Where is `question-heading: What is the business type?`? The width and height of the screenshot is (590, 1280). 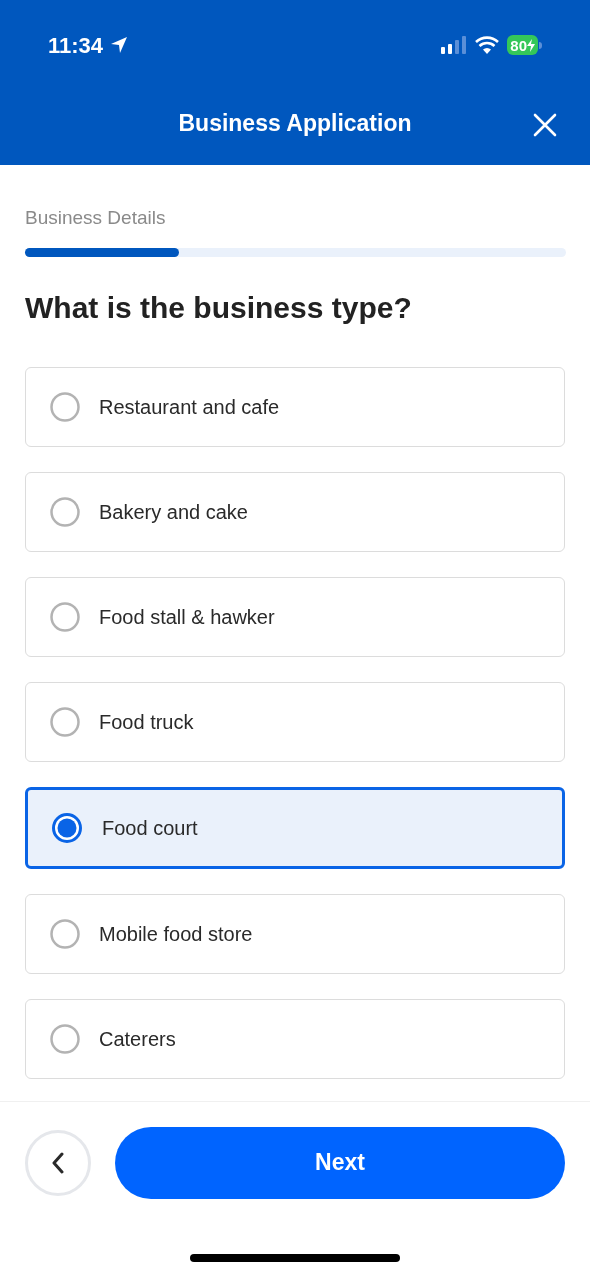 question-heading: What is the business type? is located at coordinates (219, 307).